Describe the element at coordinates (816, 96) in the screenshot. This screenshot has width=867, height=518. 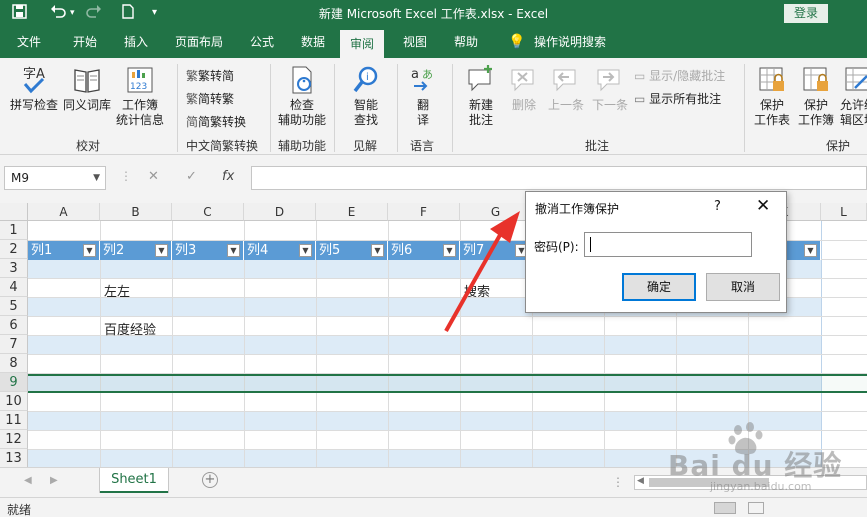
I see `protect-workbook-button: 保护 工作簿` at that location.